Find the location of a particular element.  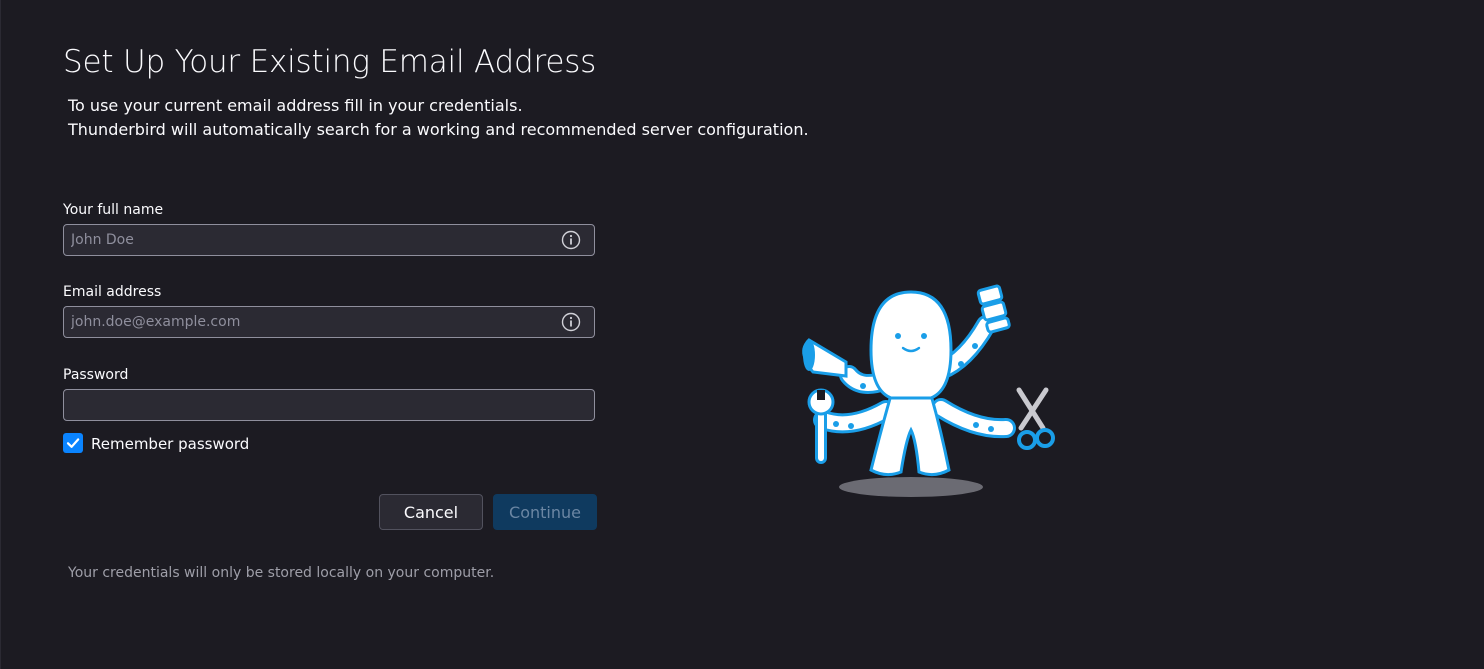

continue-button: Continue is located at coordinates (545, 512).